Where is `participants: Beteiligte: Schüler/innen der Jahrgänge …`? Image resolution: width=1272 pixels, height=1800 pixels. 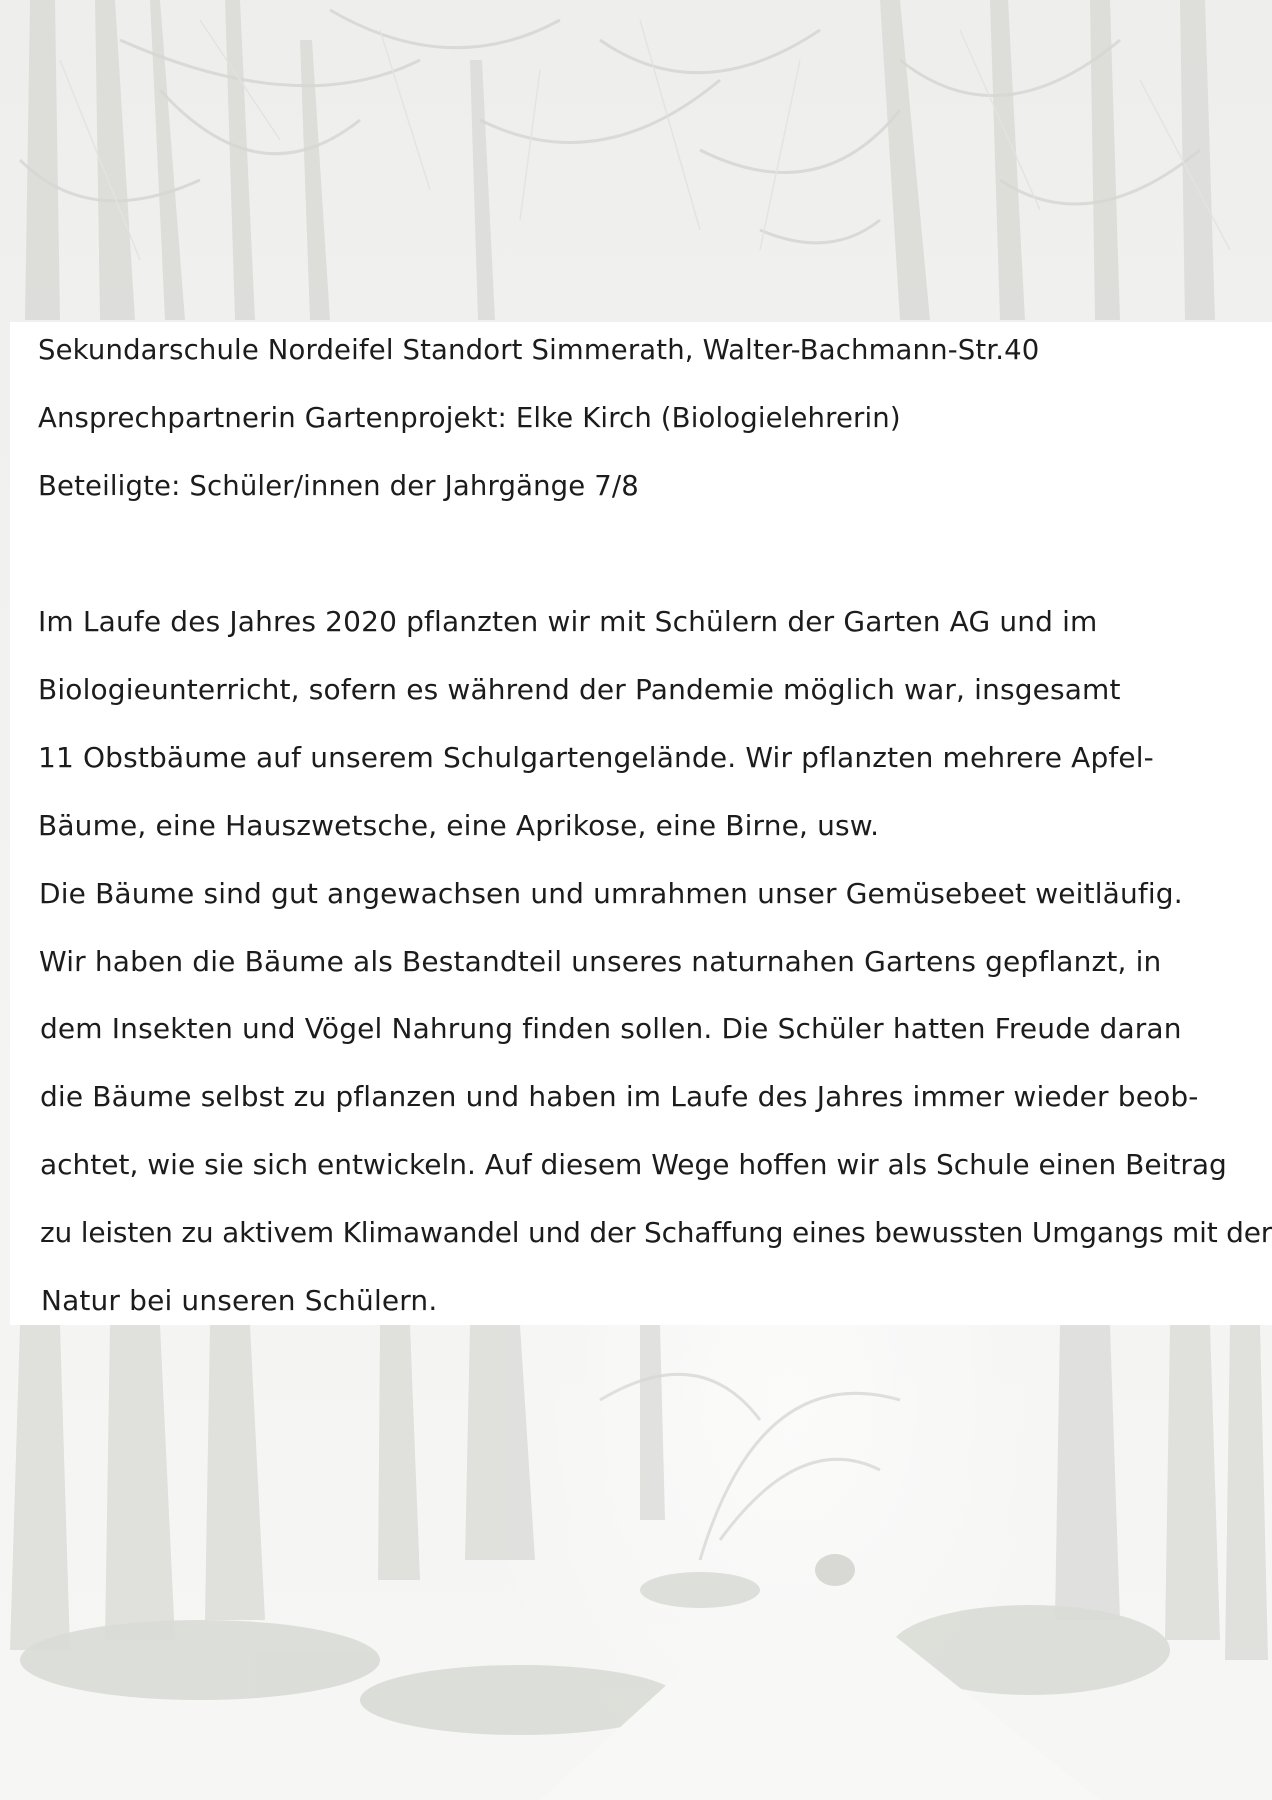 participants: Beteiligte: Schüler/innen der Jahrgänge … is located at coordinates (338, 486).